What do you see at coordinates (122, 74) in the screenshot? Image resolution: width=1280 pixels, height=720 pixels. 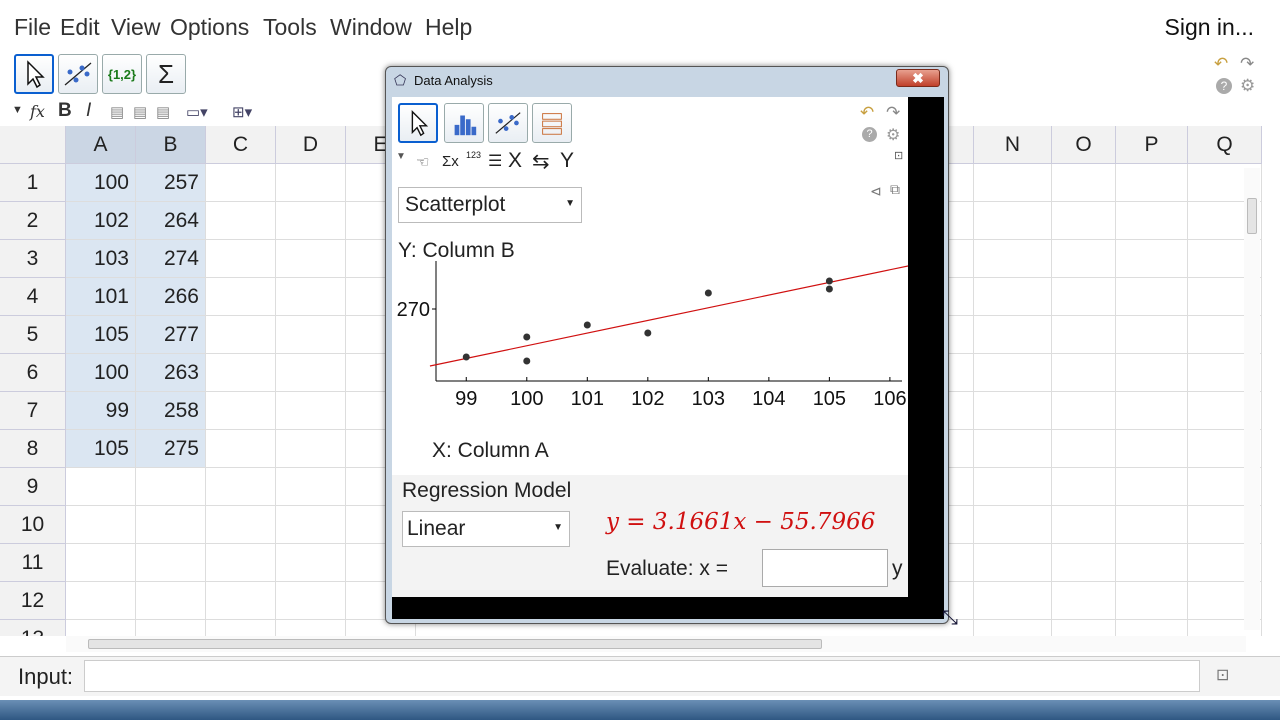 I see `create-list-button: {1,2}` at bounding box center [122, 74].